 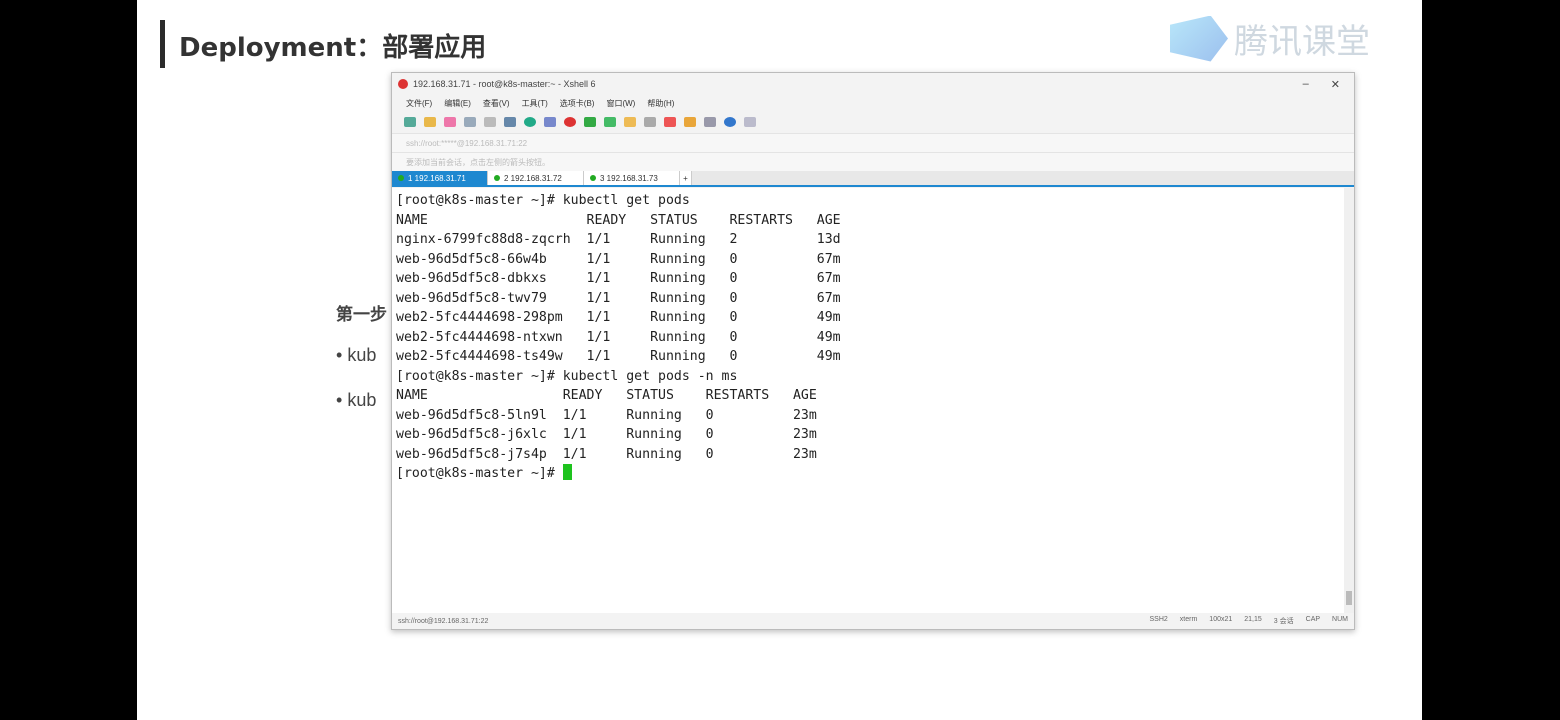 I want to click on search-icon, so click(x=490, y=122).